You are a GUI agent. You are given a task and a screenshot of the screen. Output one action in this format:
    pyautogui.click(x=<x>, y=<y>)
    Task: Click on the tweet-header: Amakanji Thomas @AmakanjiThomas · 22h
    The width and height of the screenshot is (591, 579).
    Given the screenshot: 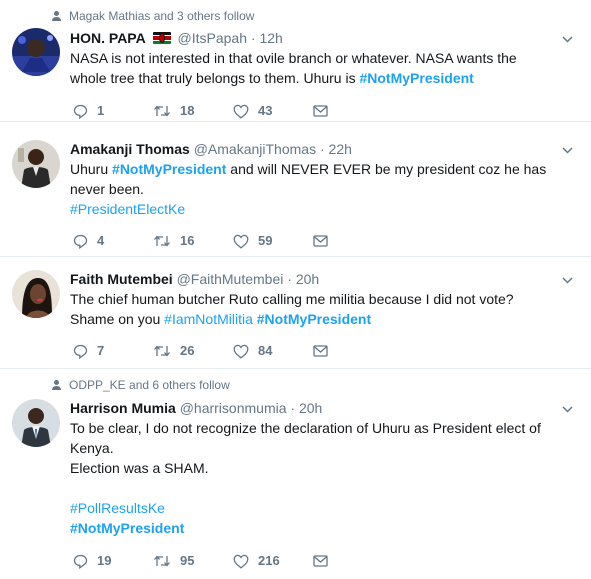 What is the action you would take?
    pyautogui.click(x=211, y=149)
    